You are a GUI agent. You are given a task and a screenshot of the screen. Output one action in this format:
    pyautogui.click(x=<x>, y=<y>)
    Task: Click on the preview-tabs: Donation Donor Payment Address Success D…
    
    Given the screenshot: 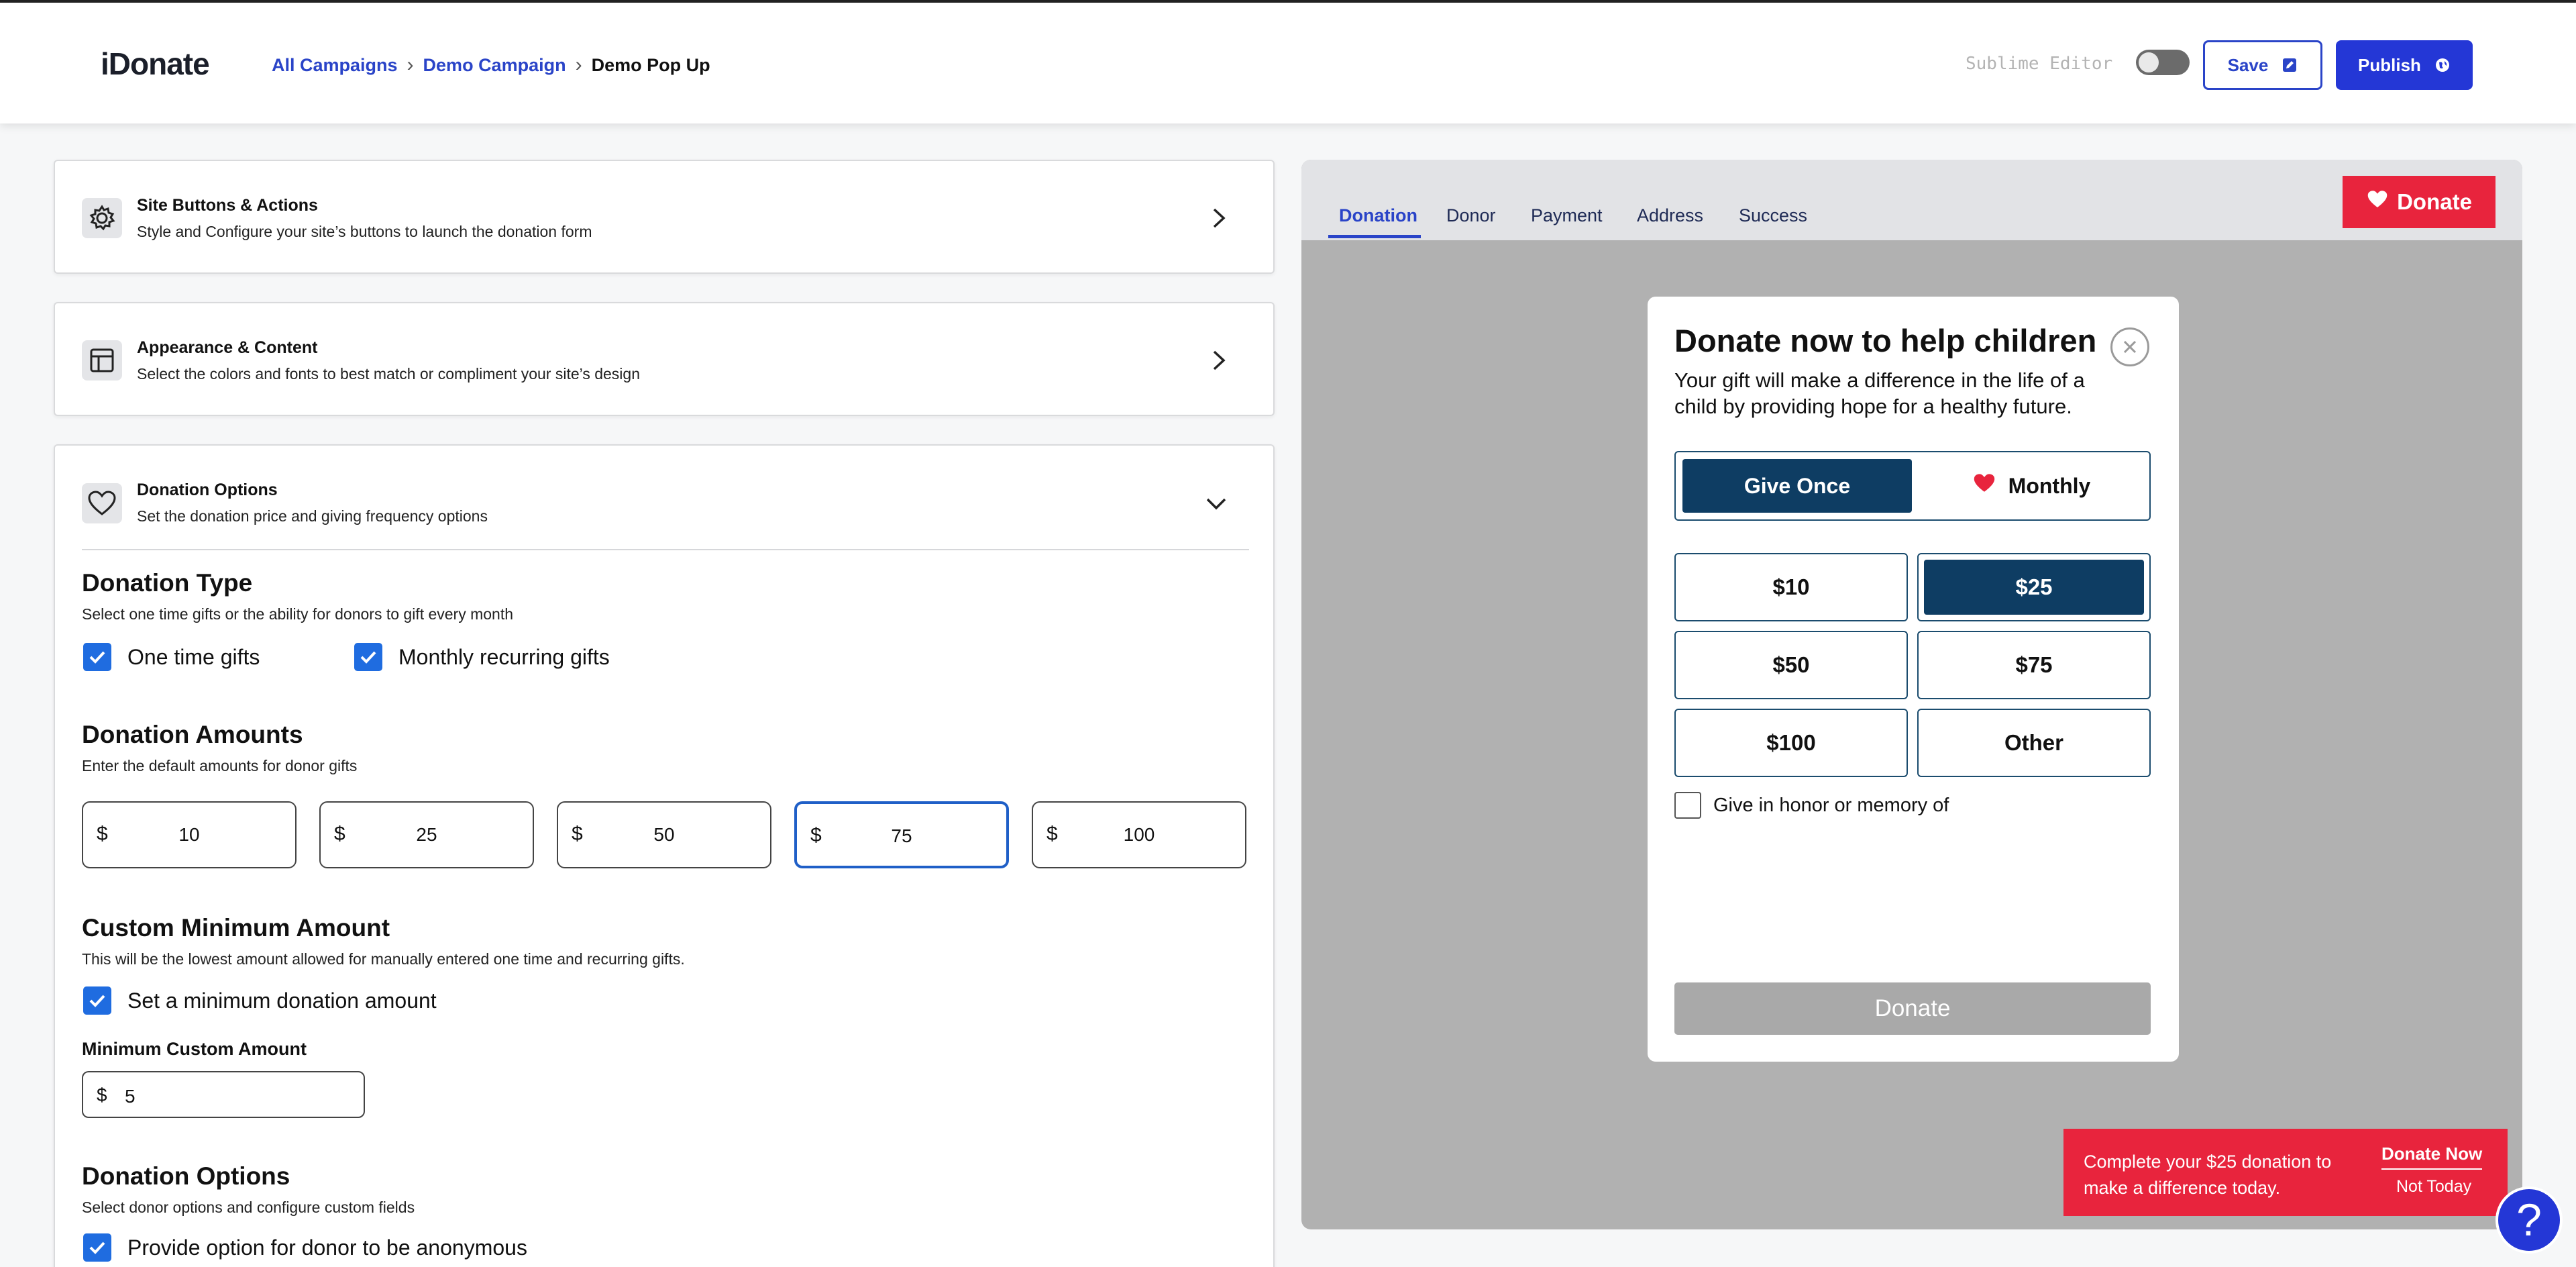 What is the action you would take?
    pyautogui.click(x=1911, y=200)
    